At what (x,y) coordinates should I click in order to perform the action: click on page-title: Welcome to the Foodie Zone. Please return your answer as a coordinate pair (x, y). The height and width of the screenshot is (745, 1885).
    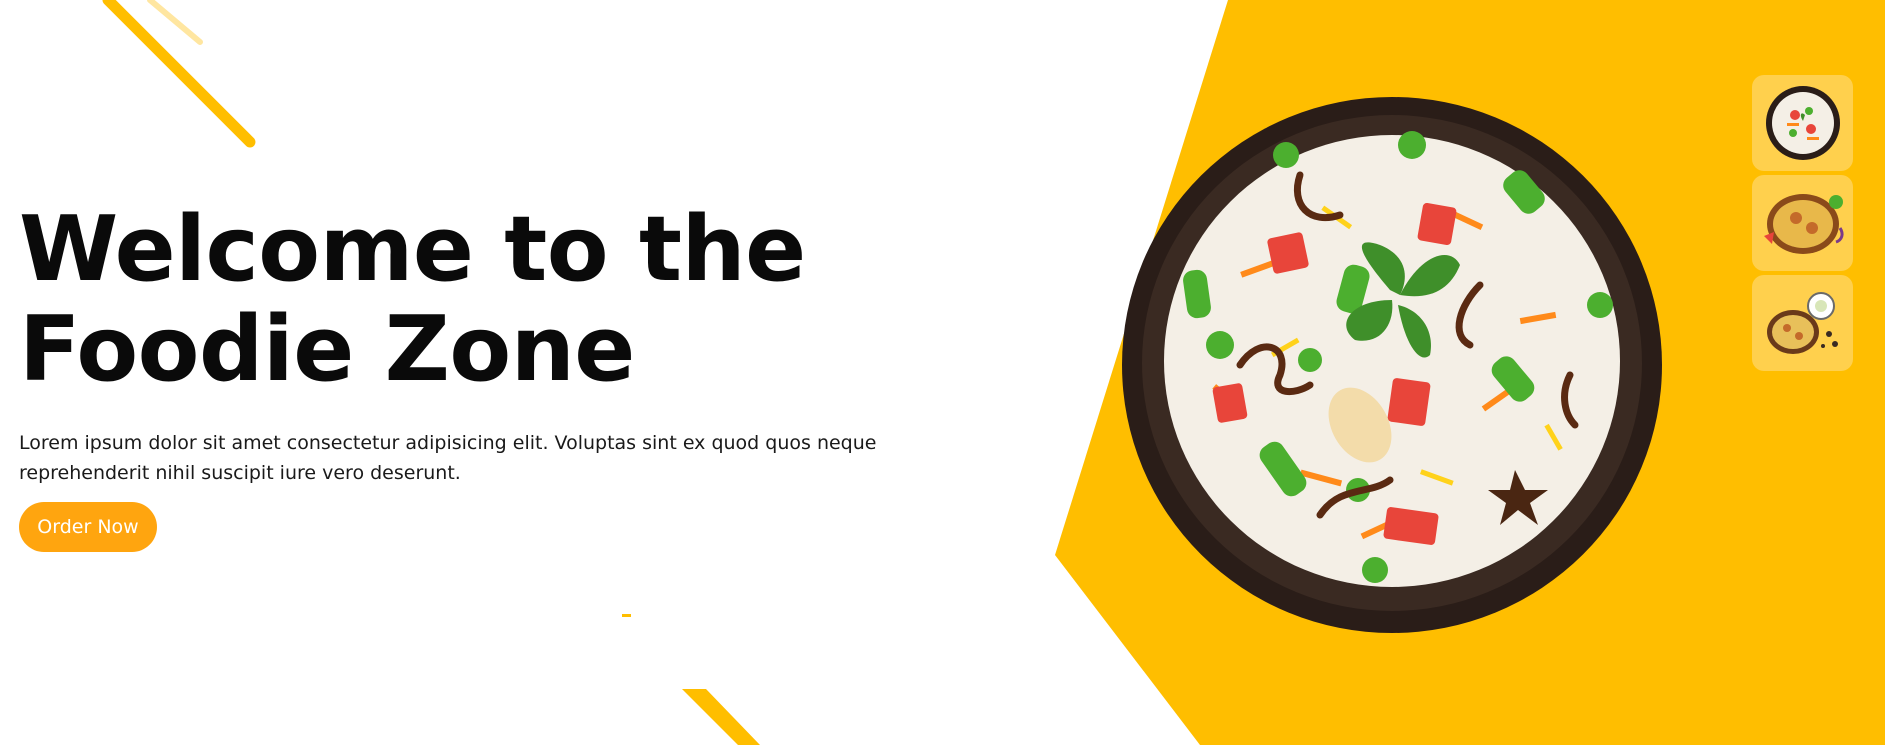
    Looking at the image, I should click on (519, 300).